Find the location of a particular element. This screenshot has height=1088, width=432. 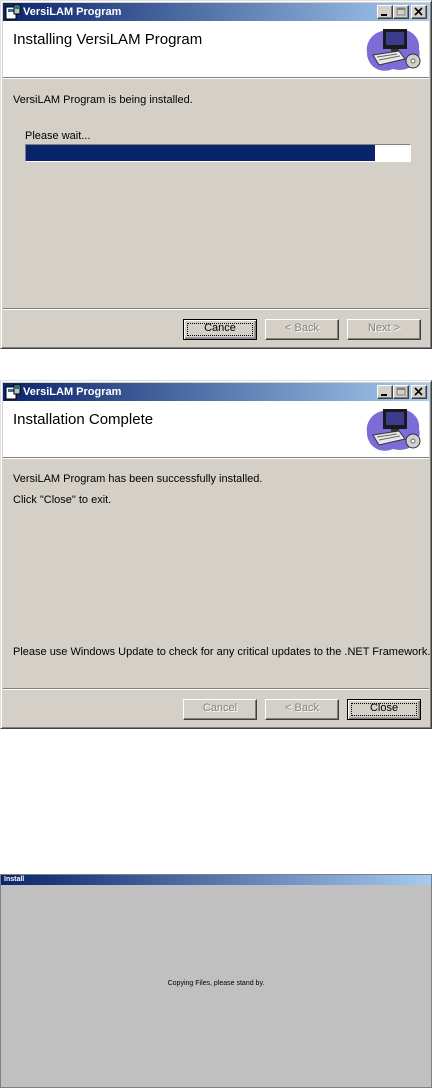

page-title: Installing VersiLAM Program is located at coordinates (108, 39).